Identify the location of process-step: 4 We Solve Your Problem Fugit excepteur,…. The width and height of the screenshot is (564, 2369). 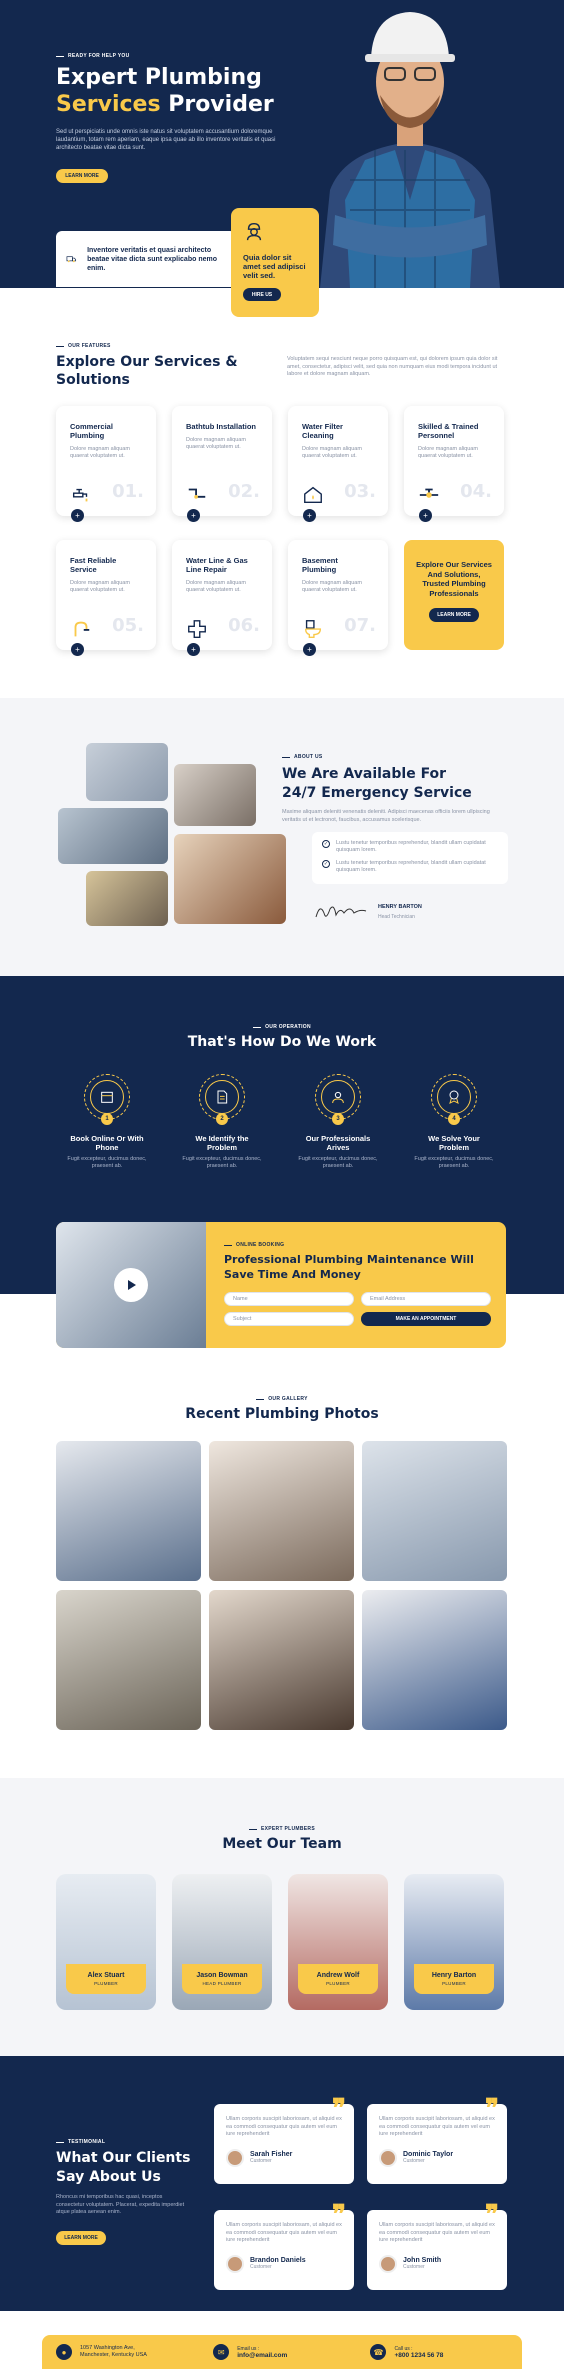
(454, 1122).